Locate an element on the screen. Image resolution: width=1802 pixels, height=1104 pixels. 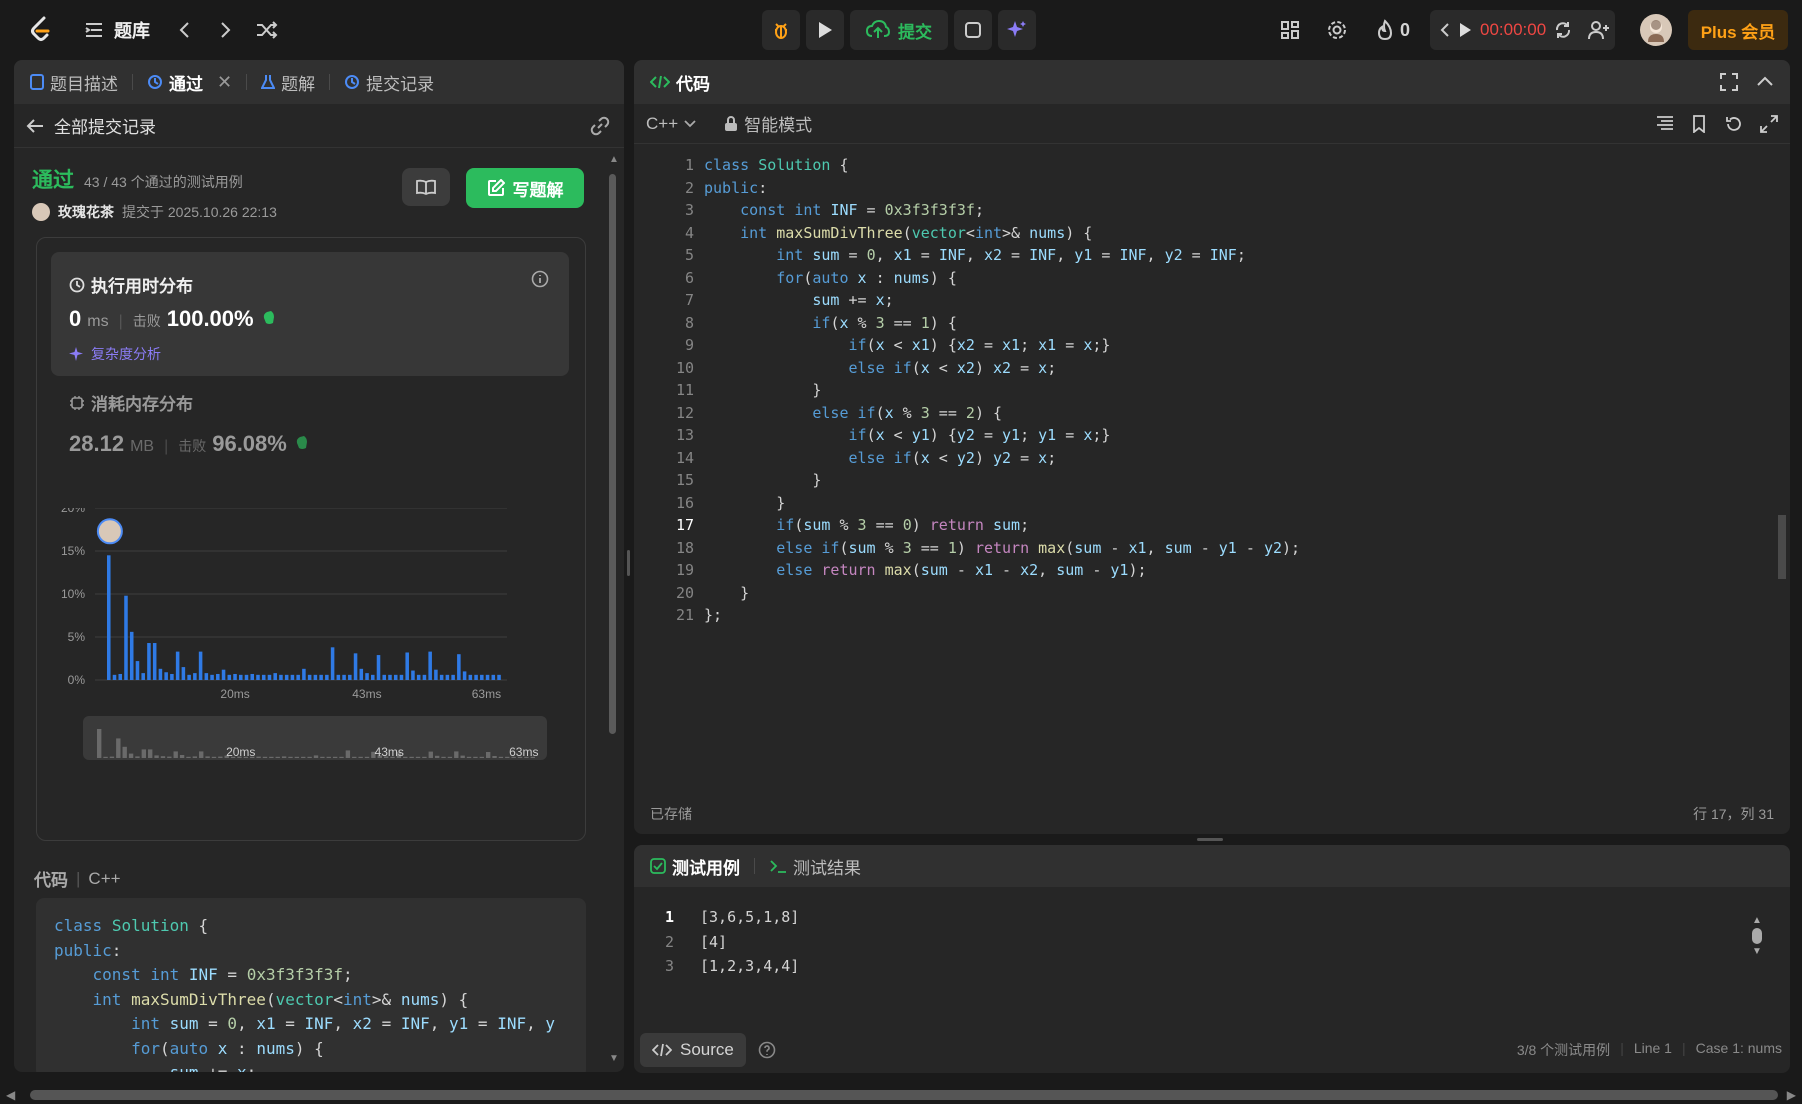
ai-assistant-button is located at coordinates (1017, 30).